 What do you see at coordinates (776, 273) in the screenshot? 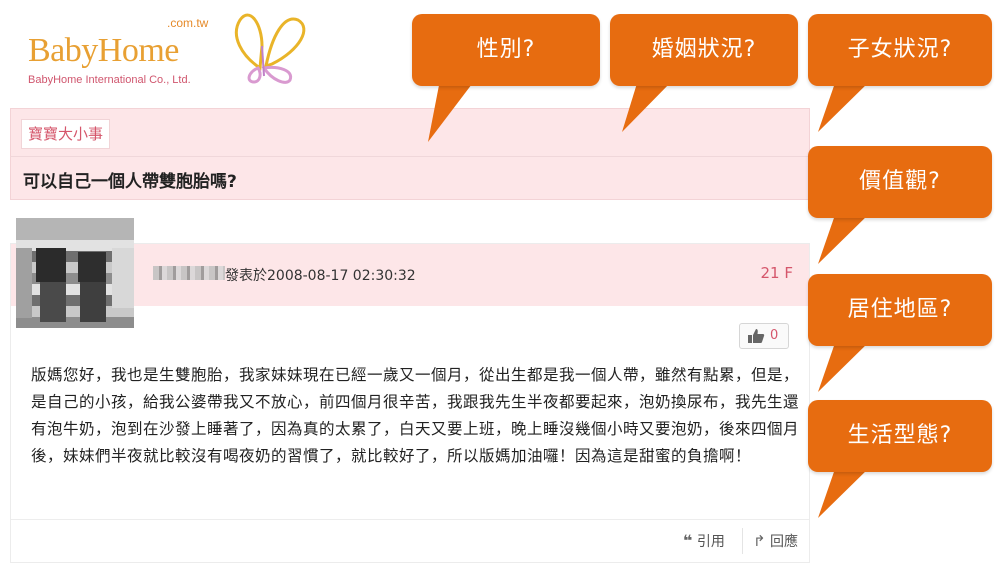
I see `post-floor-number: 21 F` at bounding box center [776, 273].